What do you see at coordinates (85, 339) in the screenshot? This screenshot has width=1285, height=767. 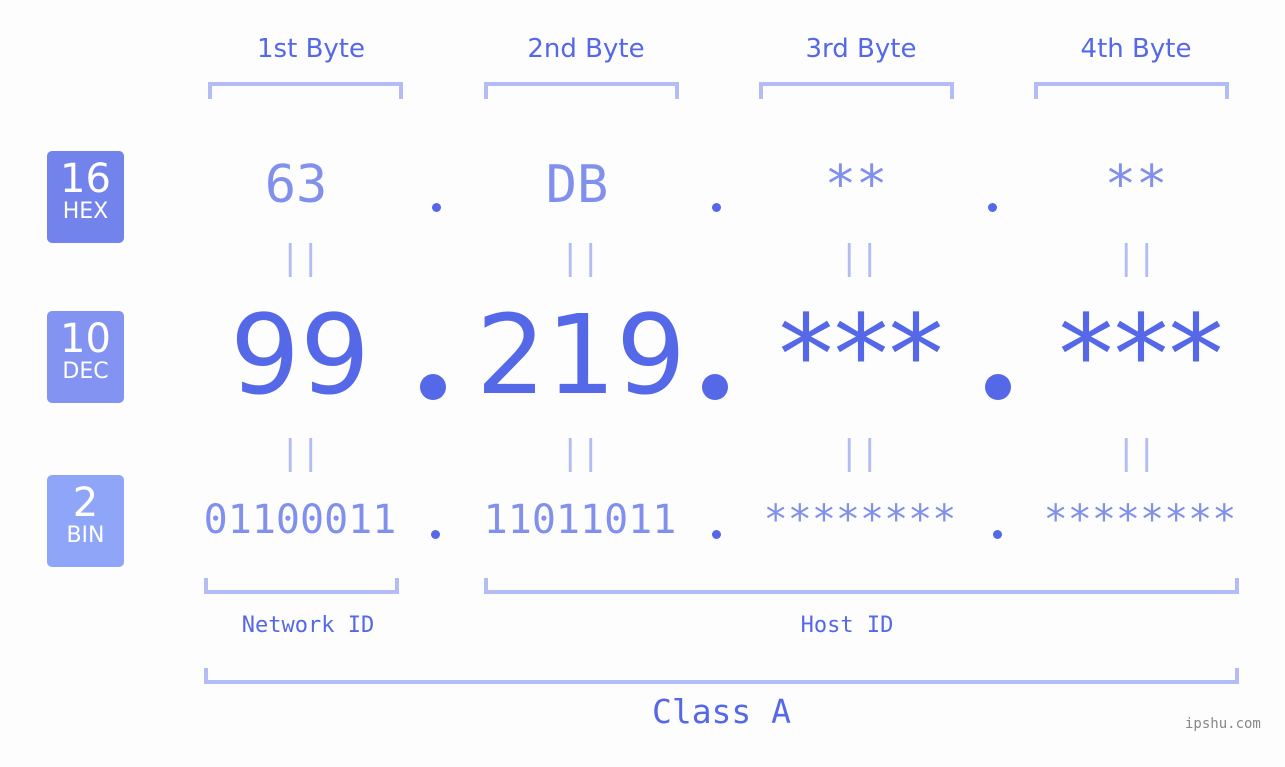 I see `dec-badge-number: 10` at bounding box center [85, 339].